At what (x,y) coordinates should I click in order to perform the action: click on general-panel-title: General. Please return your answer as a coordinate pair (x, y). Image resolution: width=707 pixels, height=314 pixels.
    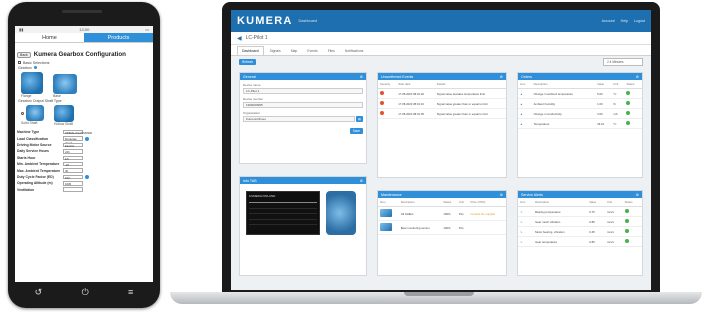
    Looking at the image, I should click on (249, 76).